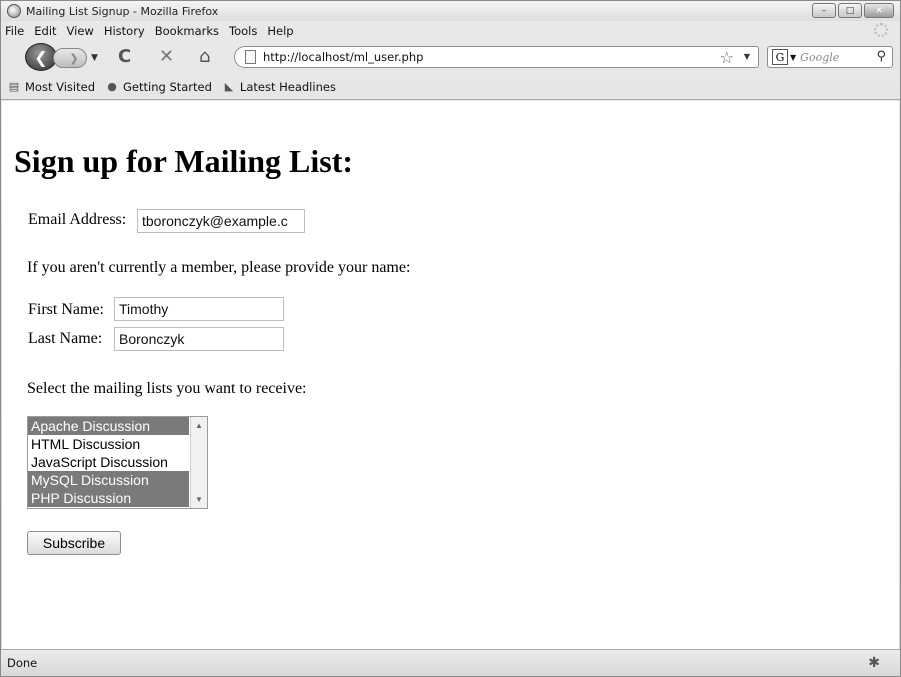 This screenshot has width=901, height=677. What do you see at coordinates (819, 57) in the screenshot?
I see `search-input: Google` at bounding box center [819, 57].